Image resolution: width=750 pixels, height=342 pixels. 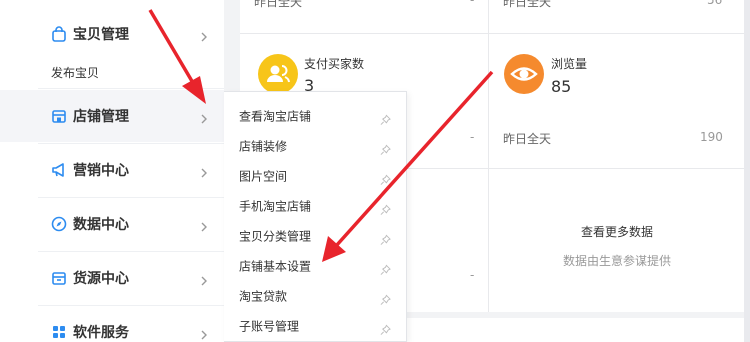 What do you see at coordinates (275, 206) in the screenshot?
I see `flyout-item-label: 手机淘宝店铺` at bounding box center [275, 206].